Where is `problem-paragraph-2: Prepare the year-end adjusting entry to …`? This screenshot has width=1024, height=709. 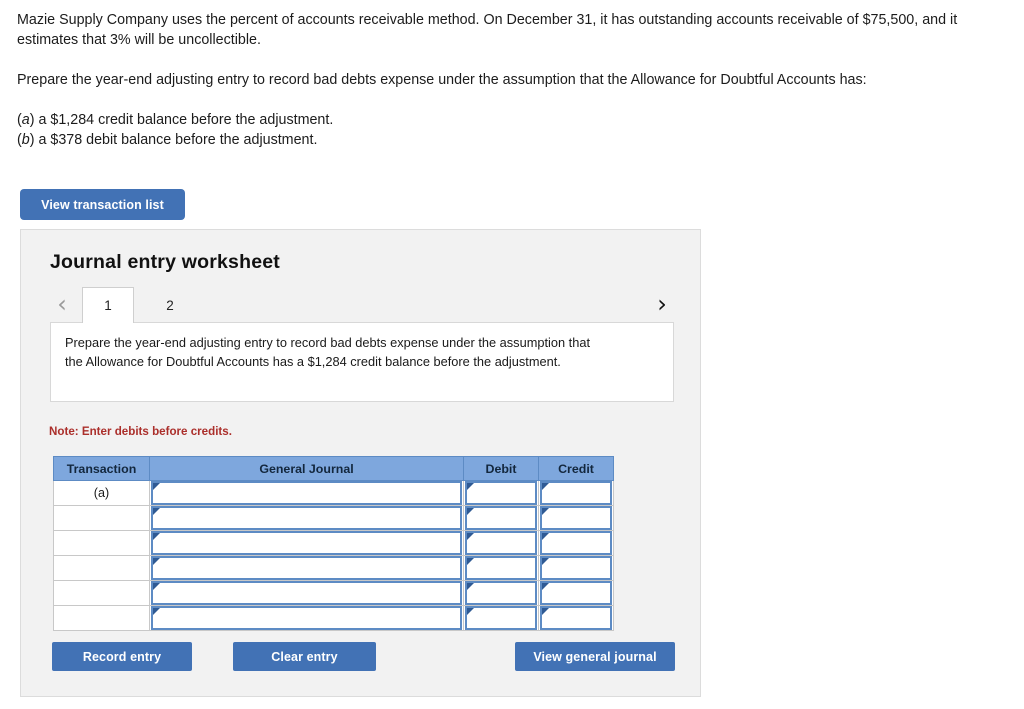 problem-paragraph-2: Prepare the year-end adjusting entry to … is located at coordinates (442, 80).